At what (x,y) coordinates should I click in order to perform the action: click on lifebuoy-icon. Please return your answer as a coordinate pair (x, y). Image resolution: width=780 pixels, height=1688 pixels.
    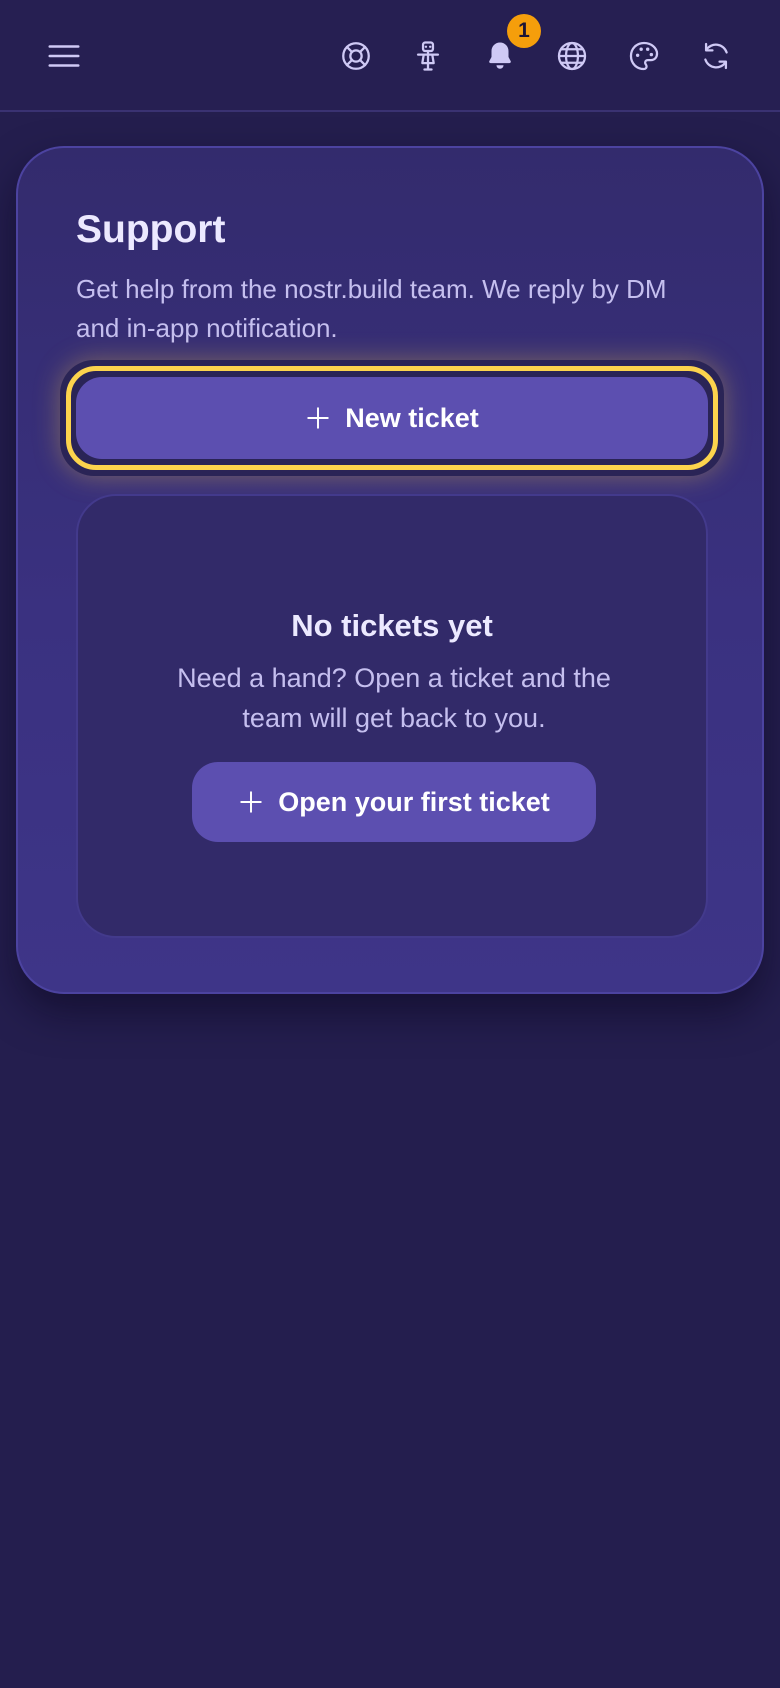
    Looking at the image, I should click on (356, 56).